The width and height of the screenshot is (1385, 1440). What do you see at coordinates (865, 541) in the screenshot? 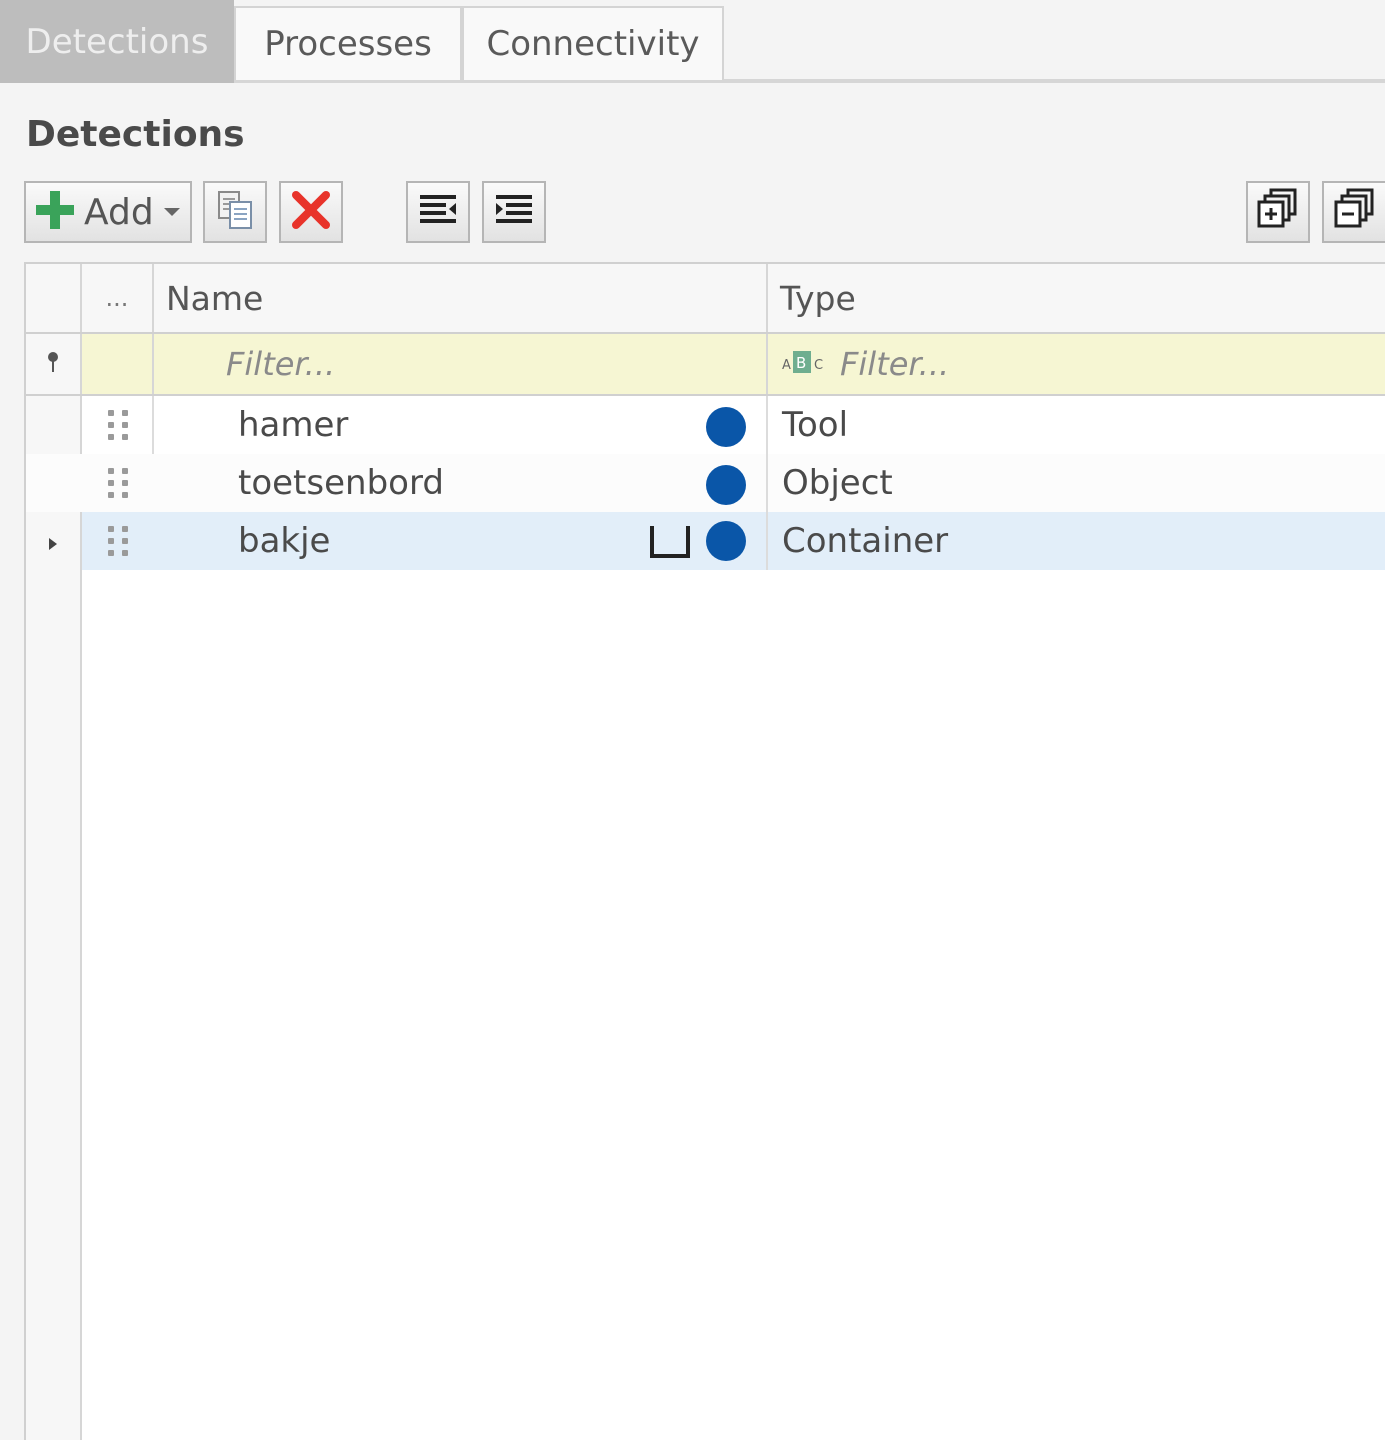
I see `row-type: Container` at bounding box center [865, 541].